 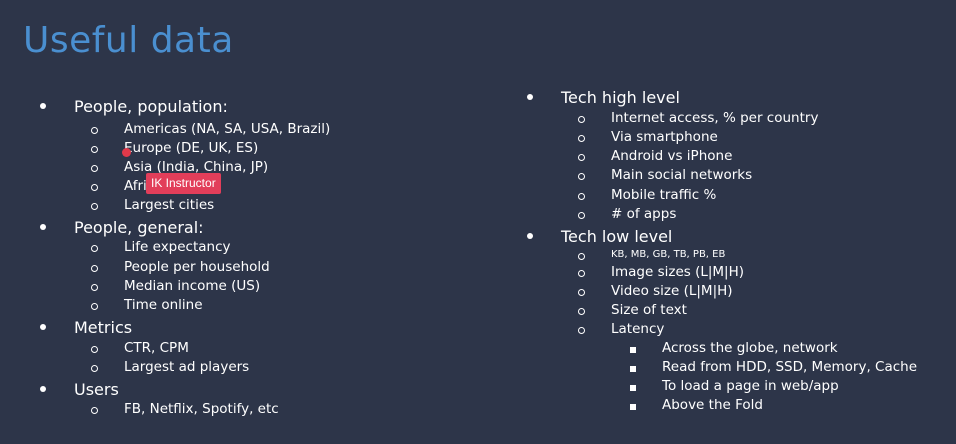 What do you see at coordinates (126, 152) in the screenshot?
I see `pointer-dot-icon` at bounding box center [126, 152].